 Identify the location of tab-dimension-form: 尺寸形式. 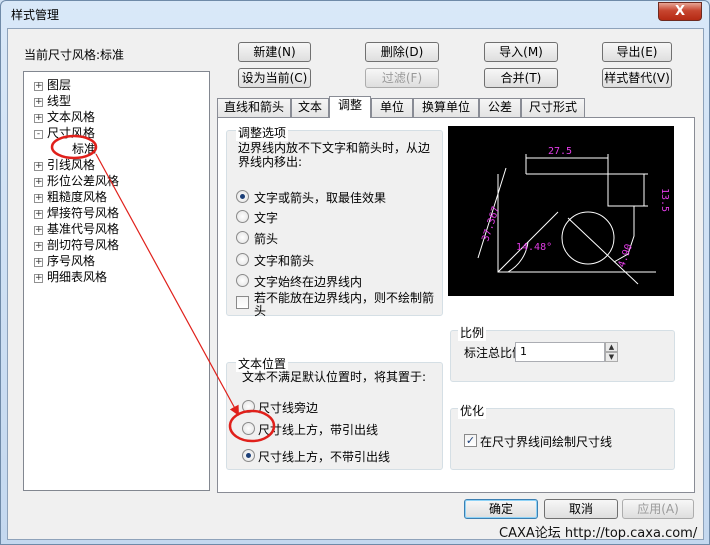
(553, 107).